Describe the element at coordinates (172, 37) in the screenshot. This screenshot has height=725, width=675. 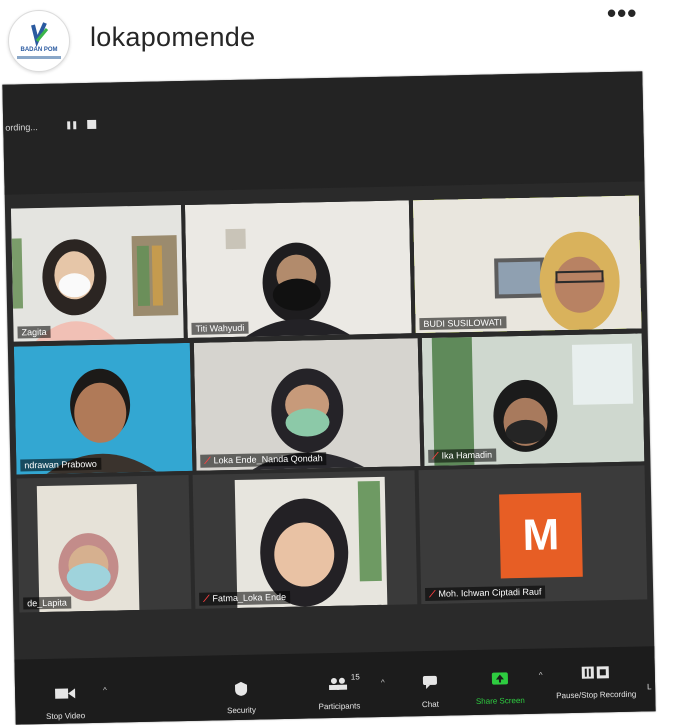
I see `username: lokapomende` at that location.